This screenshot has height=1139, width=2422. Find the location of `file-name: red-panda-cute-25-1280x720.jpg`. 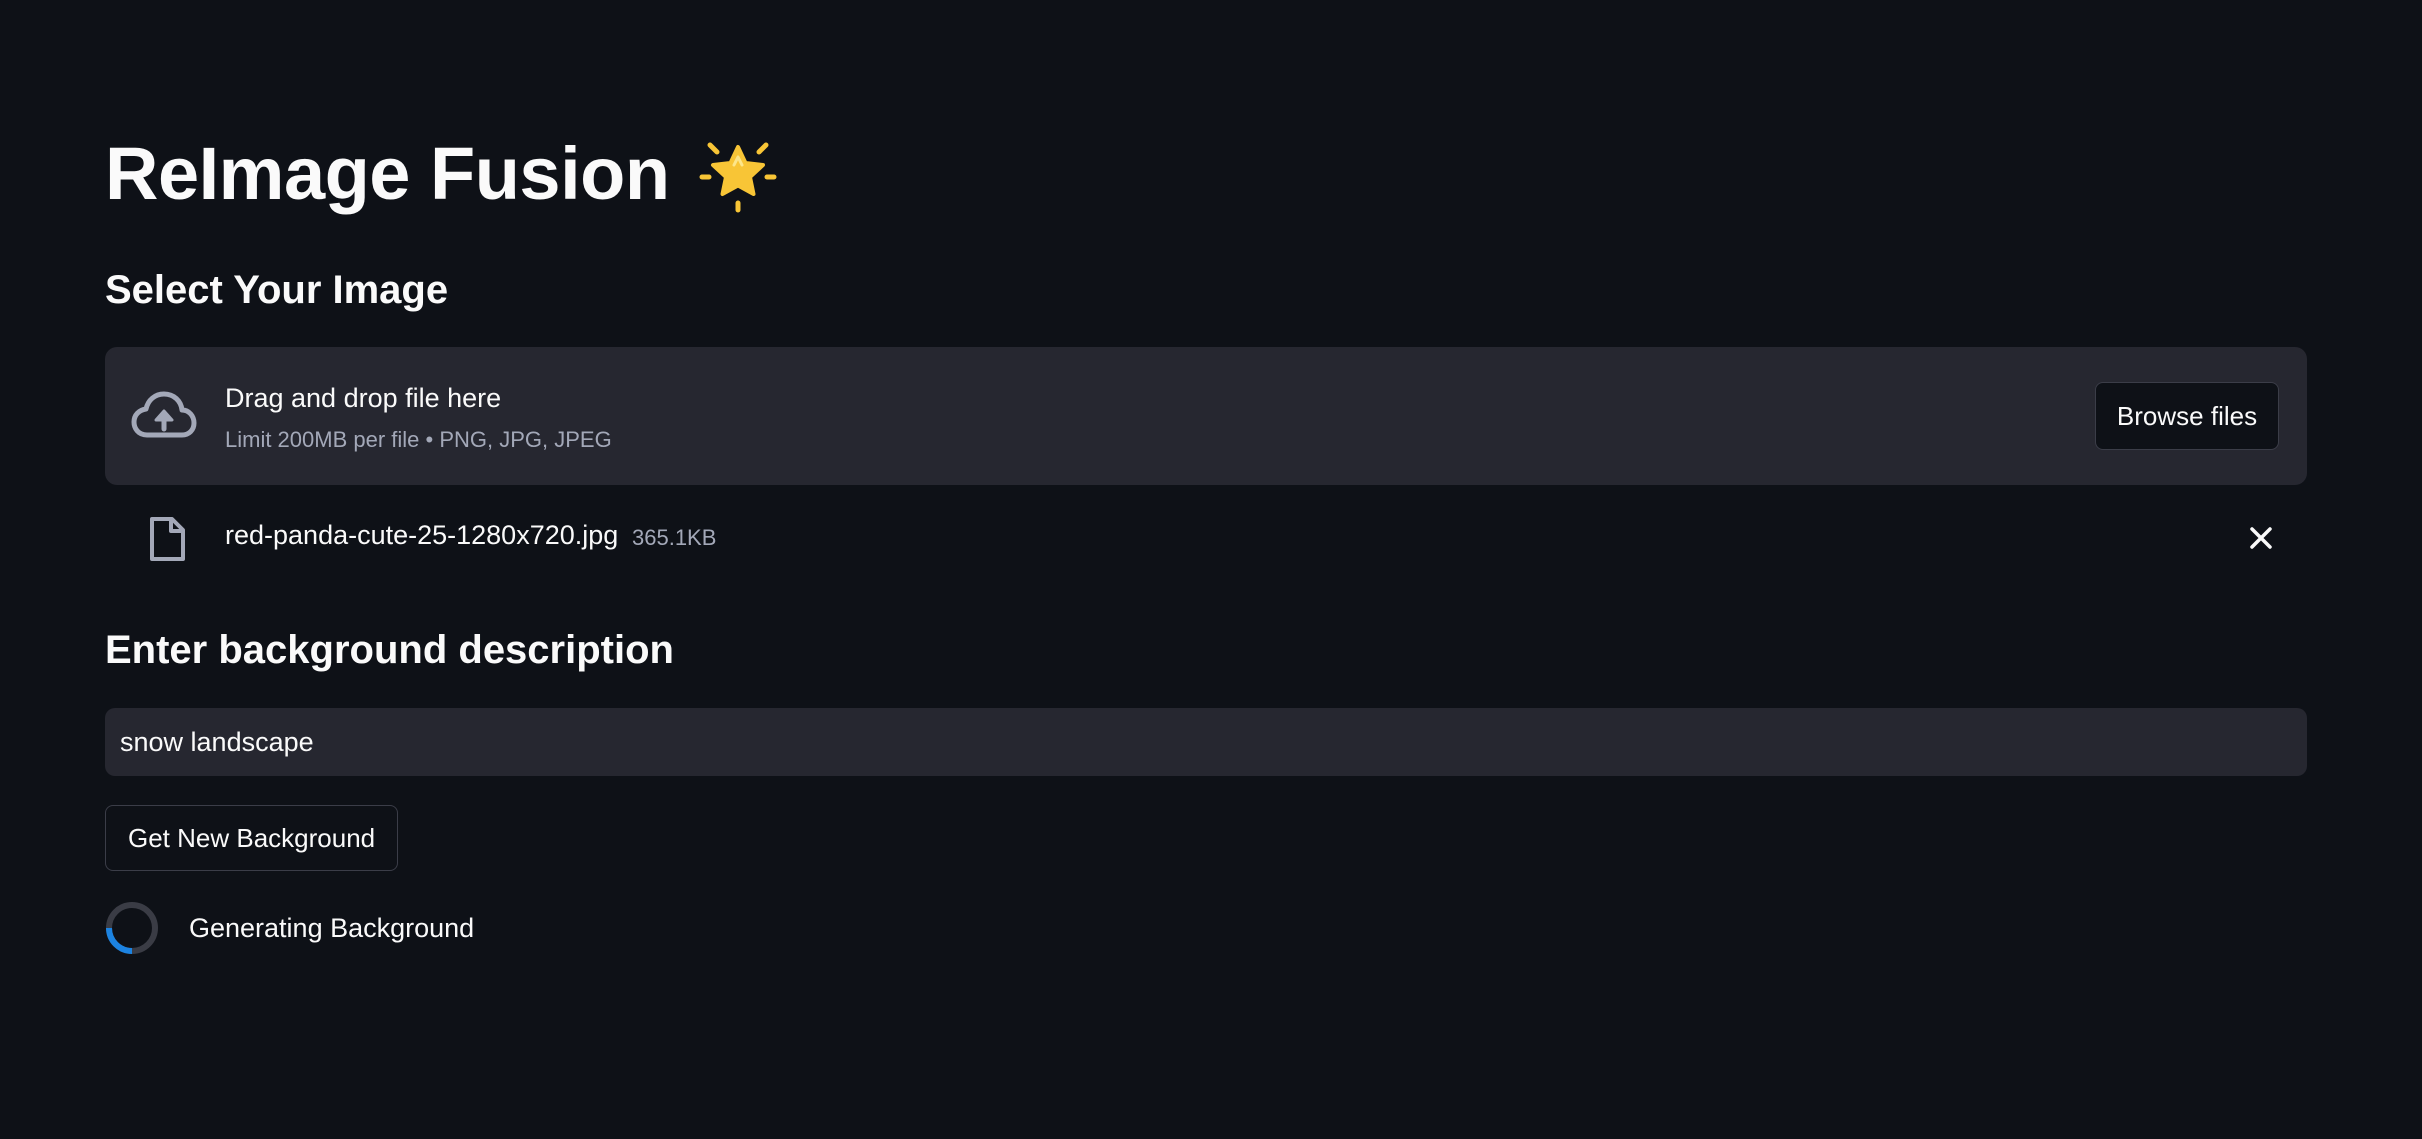

file-name: red-panda-cute-25-1280x720.jpg is located at coordinates (422, 535).